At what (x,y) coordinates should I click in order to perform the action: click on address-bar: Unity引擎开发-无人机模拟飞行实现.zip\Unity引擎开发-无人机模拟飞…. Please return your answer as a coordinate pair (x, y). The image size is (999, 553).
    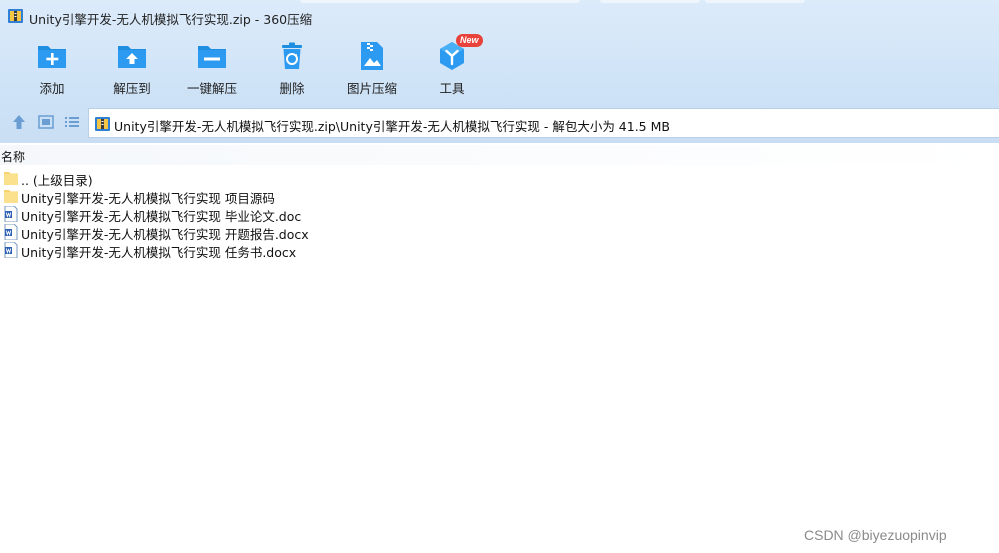
    Looking at the image, I should click on (499, 122).